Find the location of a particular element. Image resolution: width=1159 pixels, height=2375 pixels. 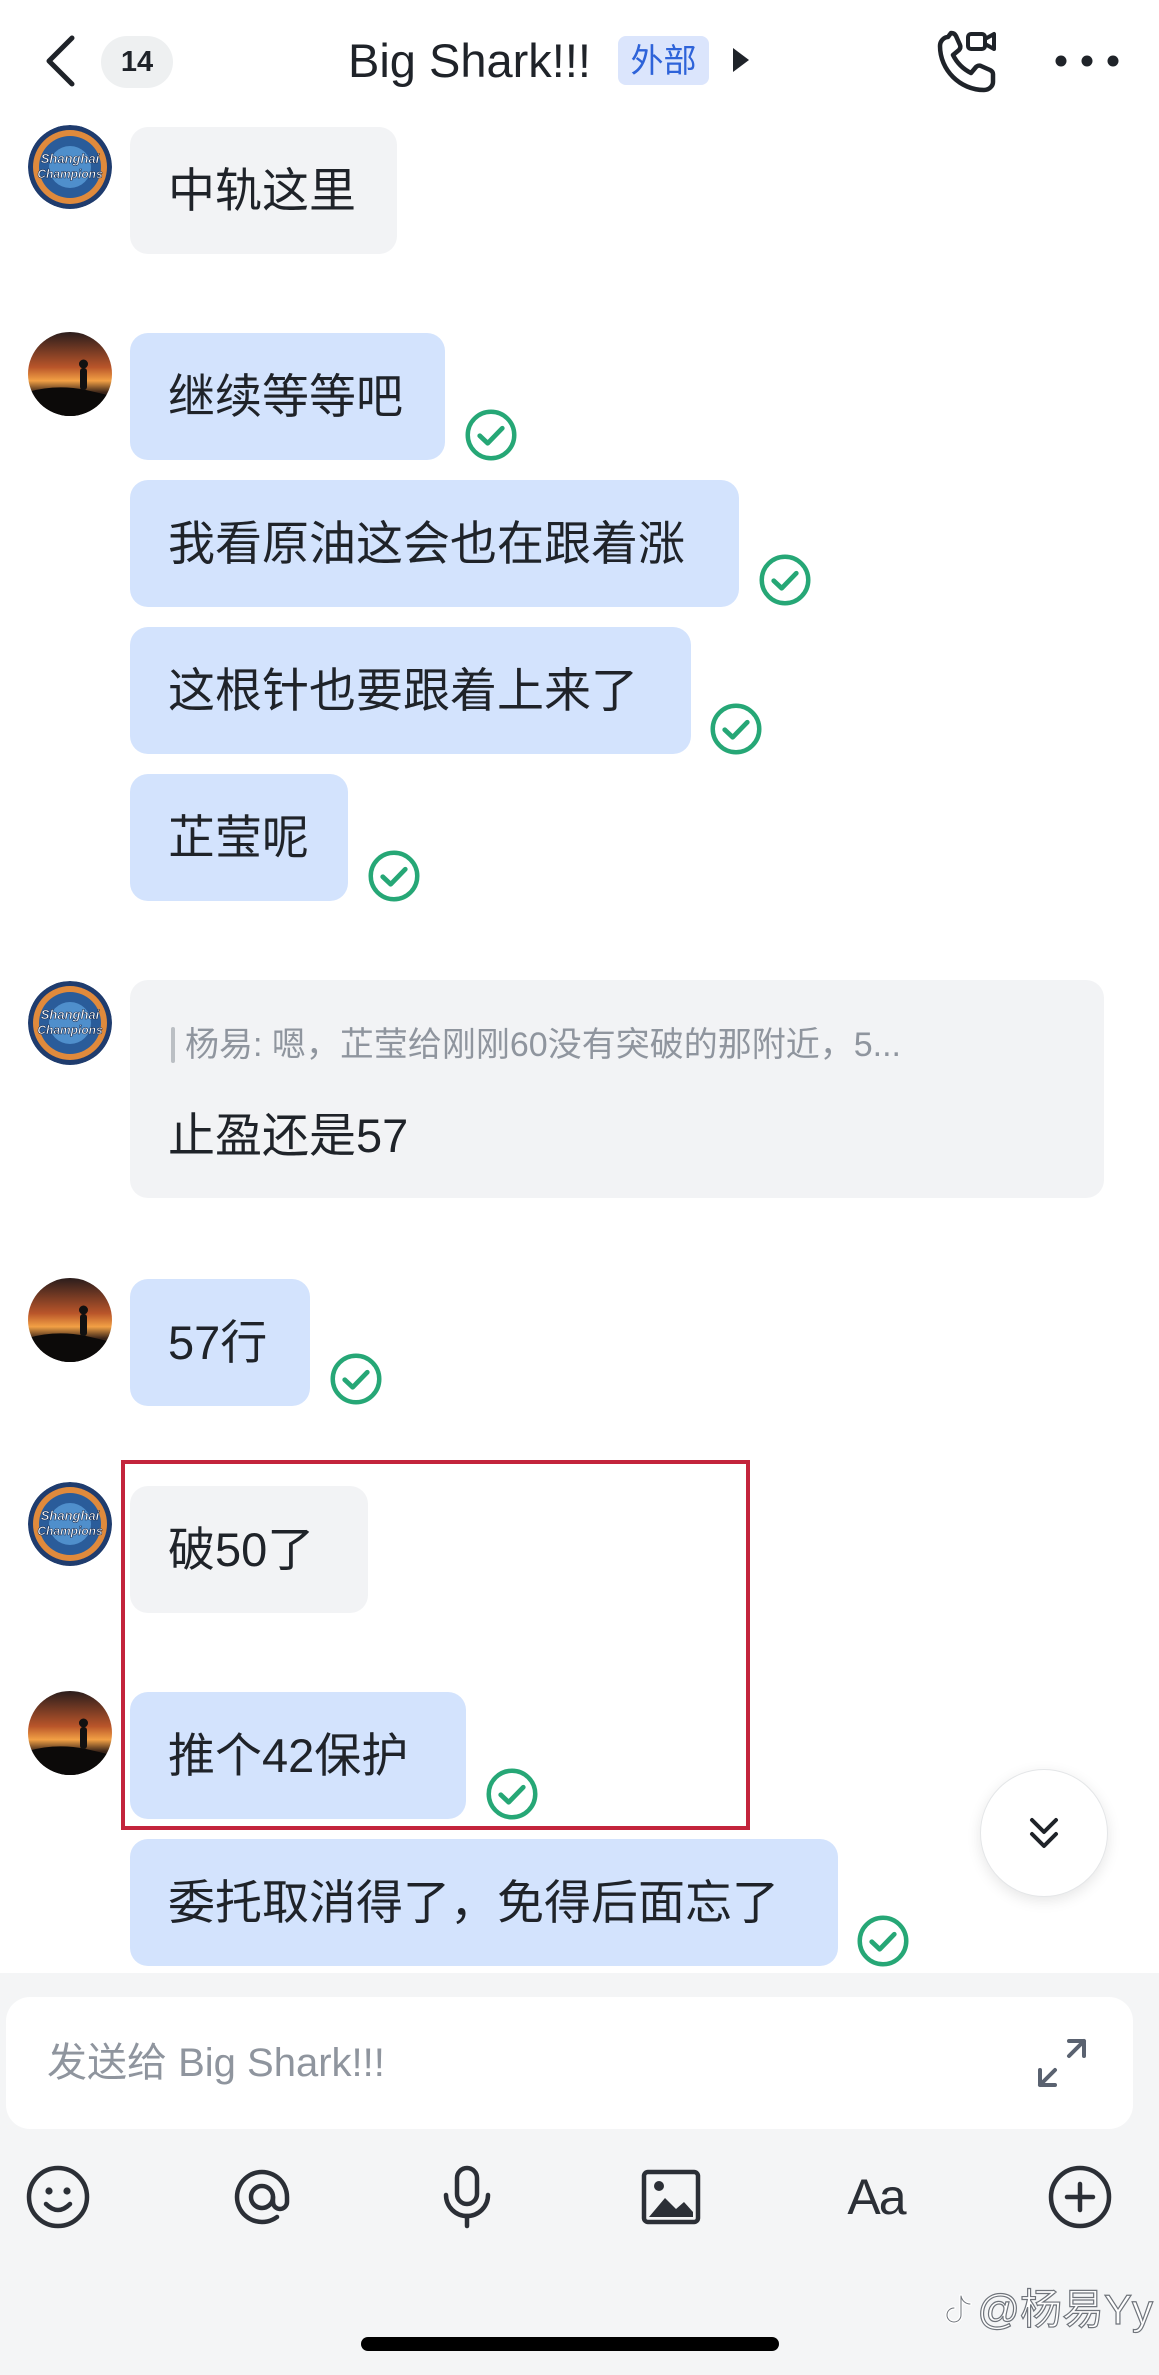

message-bubble: 推个42保护 is located at coordinates (298, 1755).